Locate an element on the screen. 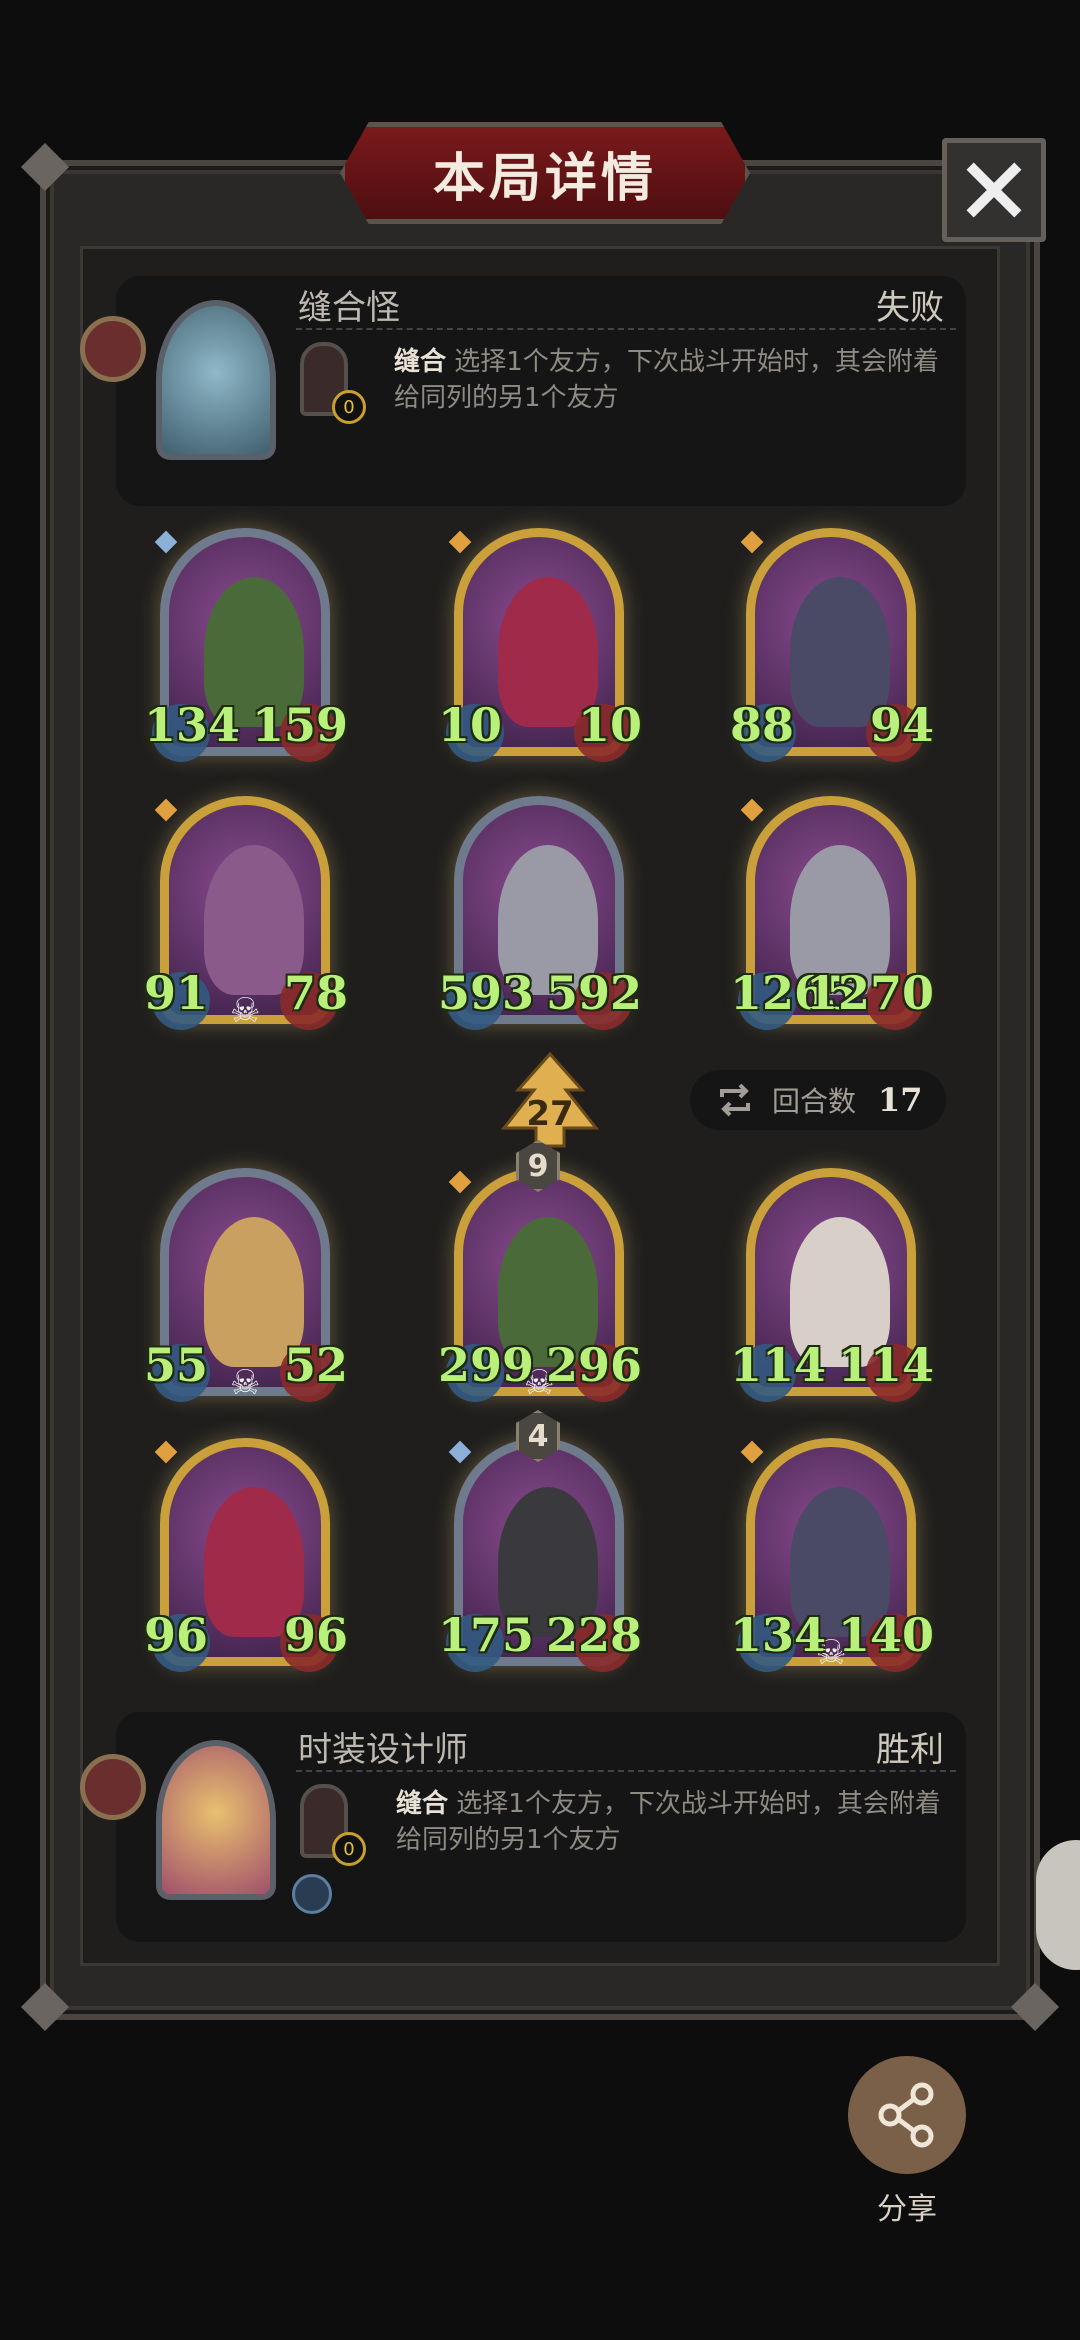 Image resolution: width=1080 pixels, height=2340 pixels. opponent-skill-desc: 缝合 选择1个友方，下次战斗开始时，其会附着给同列的另1个友方 is located at coordinates (674, 380).